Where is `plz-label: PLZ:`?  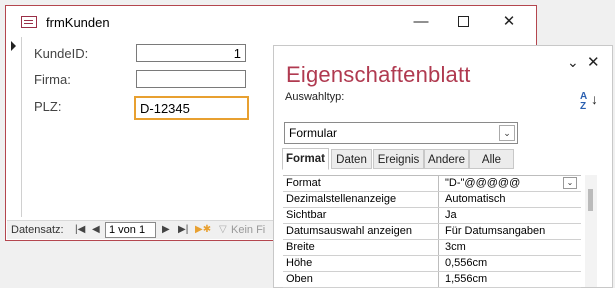
plz-label: PLZ: is located at coordinates (48, 106).